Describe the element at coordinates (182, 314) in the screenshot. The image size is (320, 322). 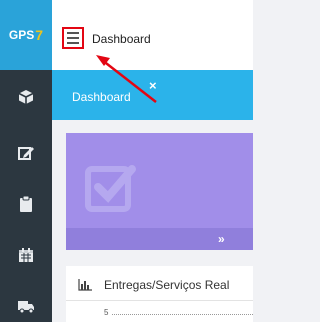
I see `grid-line` at that location.